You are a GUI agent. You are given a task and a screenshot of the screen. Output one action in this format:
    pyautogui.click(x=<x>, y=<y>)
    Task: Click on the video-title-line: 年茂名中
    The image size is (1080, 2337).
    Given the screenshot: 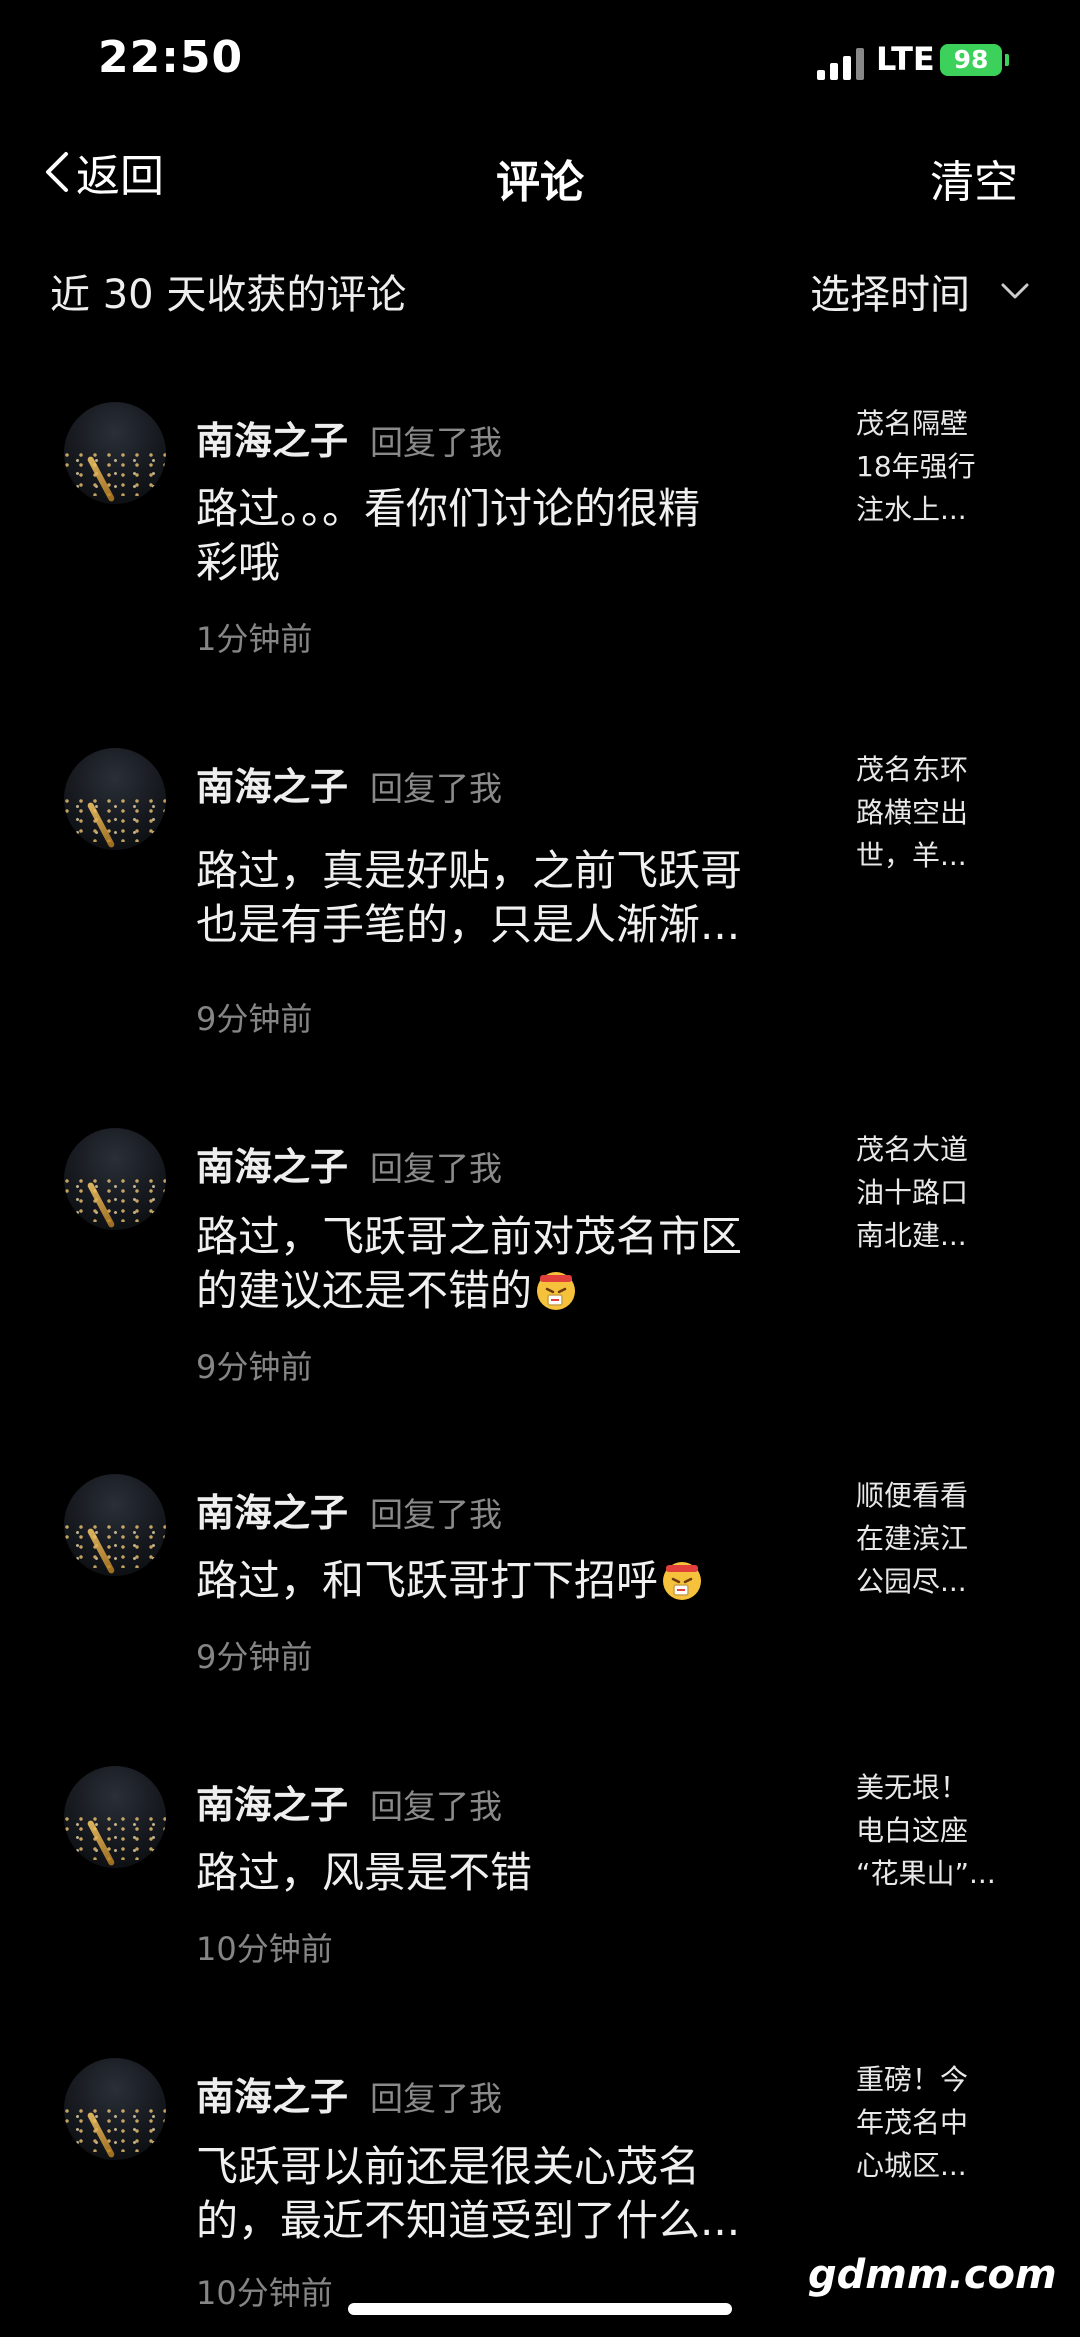 What is the action you would take?
    pyautogui.click(x=912, y=2122)
    